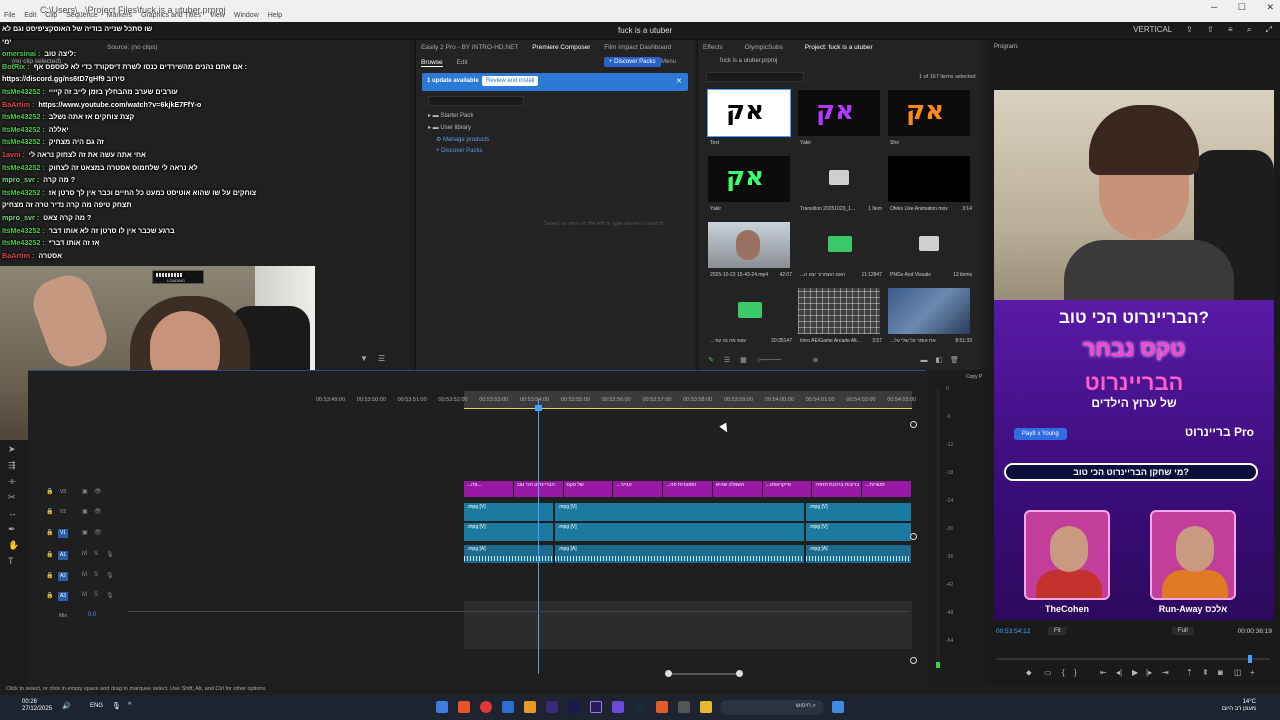  I want to click on taskbar-search: חיפוש ⌕, so click(772, 707).